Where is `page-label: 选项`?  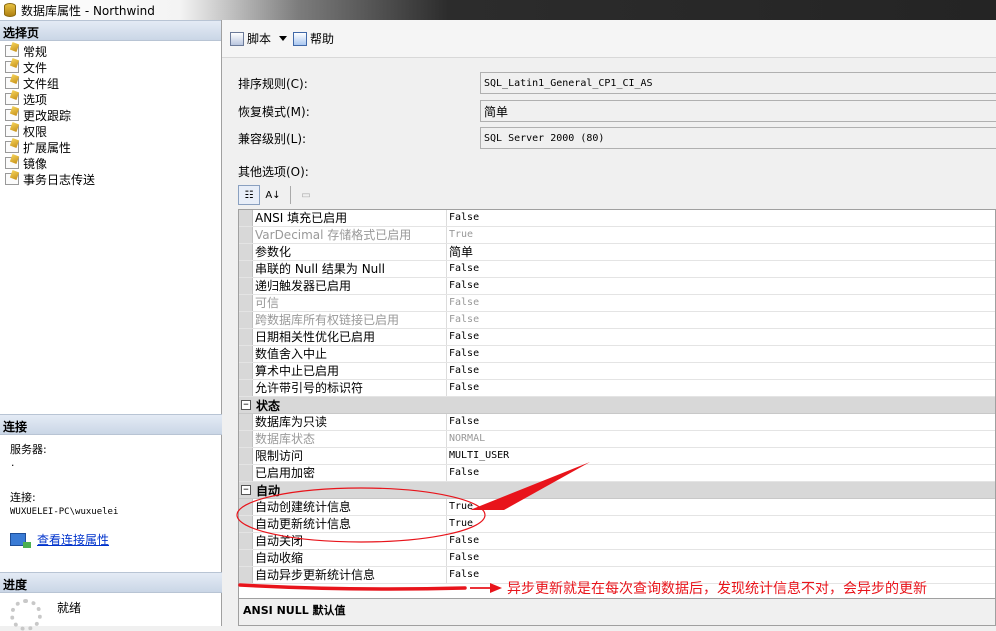
page-label: 选项 is located at coordinates (35, 99).